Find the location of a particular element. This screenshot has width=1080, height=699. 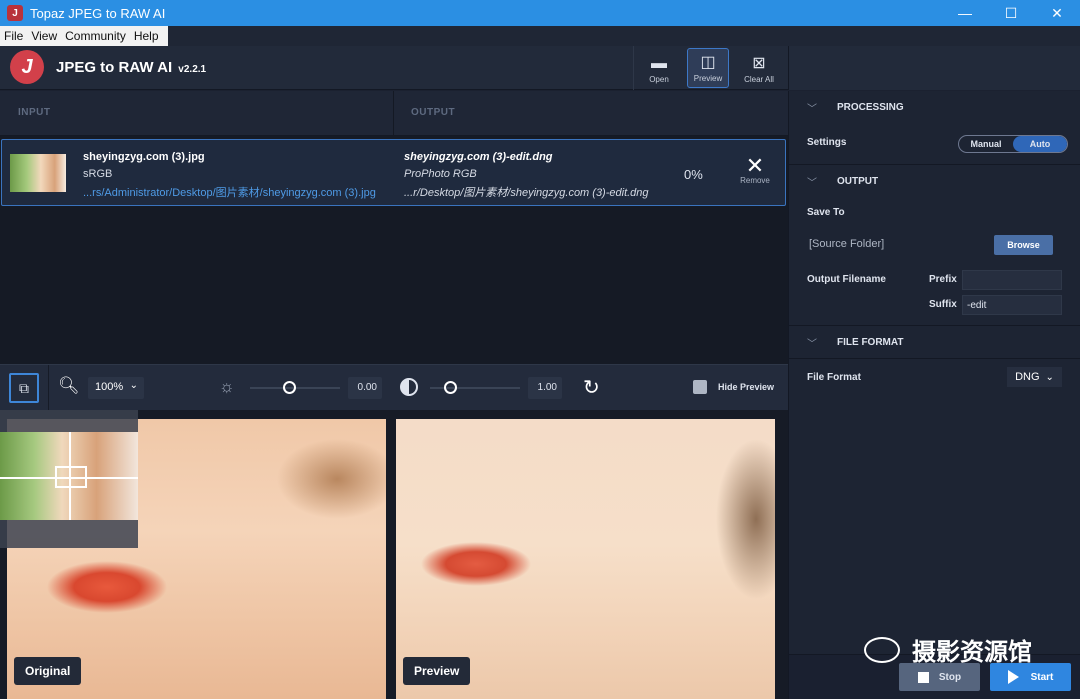

input-colorspace: sRGB is located at coordinates (98, 174).